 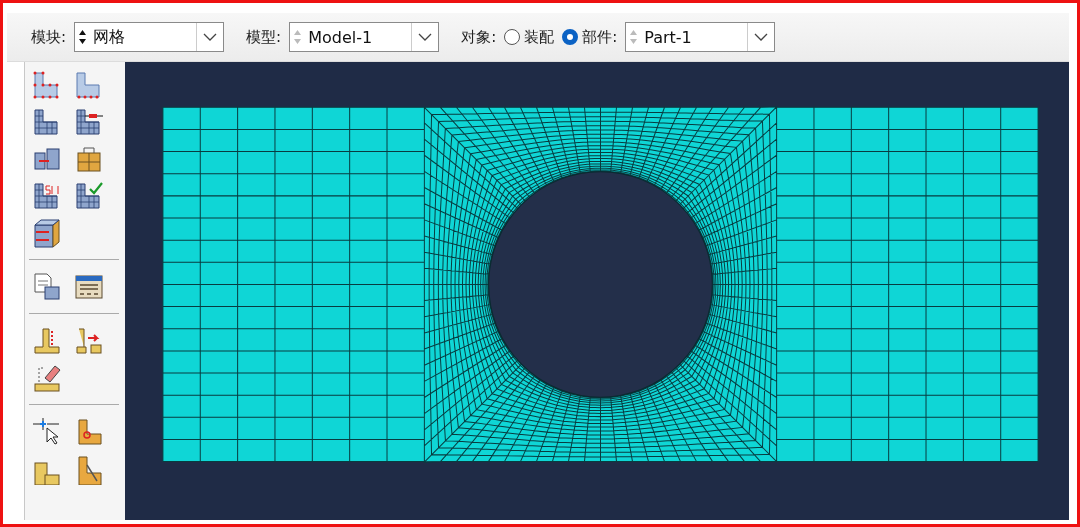 I want to click on model-label: 模型:, so click(x=264, y=37).